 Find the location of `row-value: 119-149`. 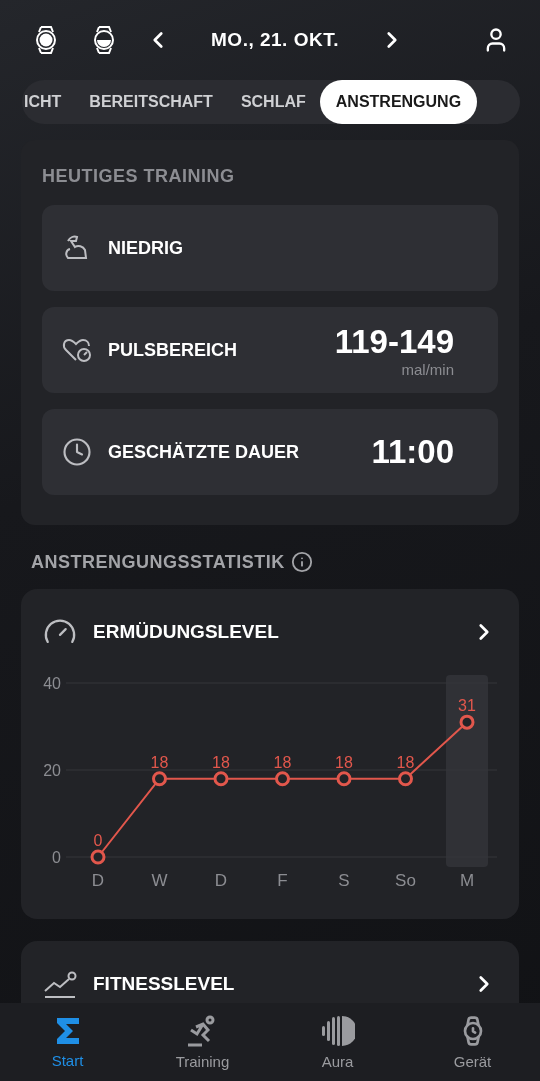

row-value: 119-149 is located at coordinates (394, 341).